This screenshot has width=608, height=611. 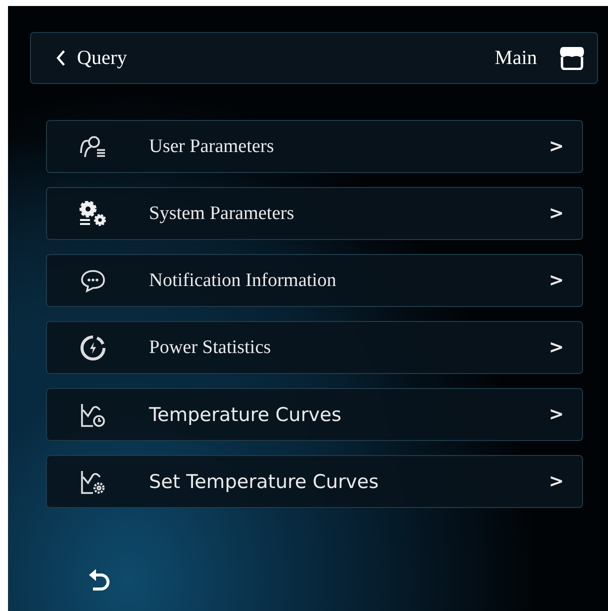 I want to click on chart-clock-icon, so click(x=93, y=415).